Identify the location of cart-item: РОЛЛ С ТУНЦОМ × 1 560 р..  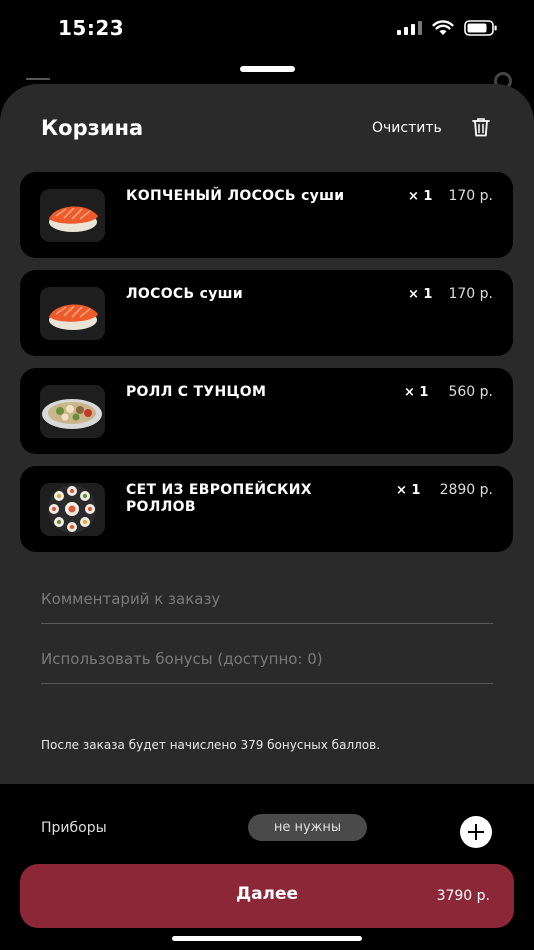
(266, 411).